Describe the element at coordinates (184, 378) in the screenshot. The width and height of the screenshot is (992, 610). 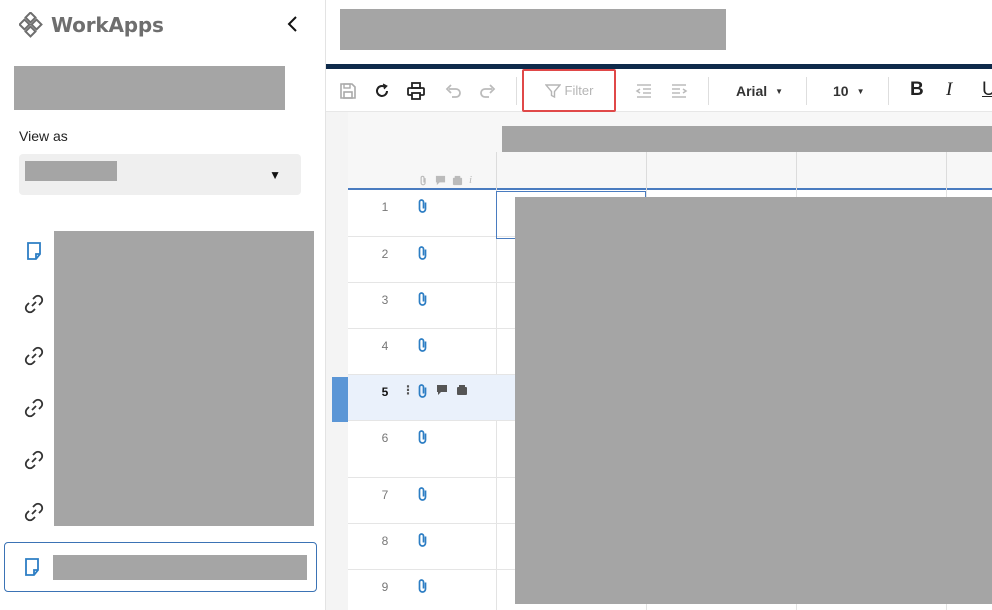
I see `sidebar-items-redacted` at that location.